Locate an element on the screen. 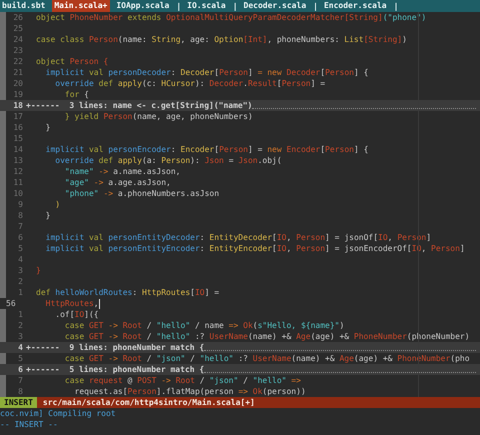 The height and width of the screenshot is (435, 480). code-line: override def apply(c: HCursor): Decoder.Result[Person] = is located at coordinates (190, 83).